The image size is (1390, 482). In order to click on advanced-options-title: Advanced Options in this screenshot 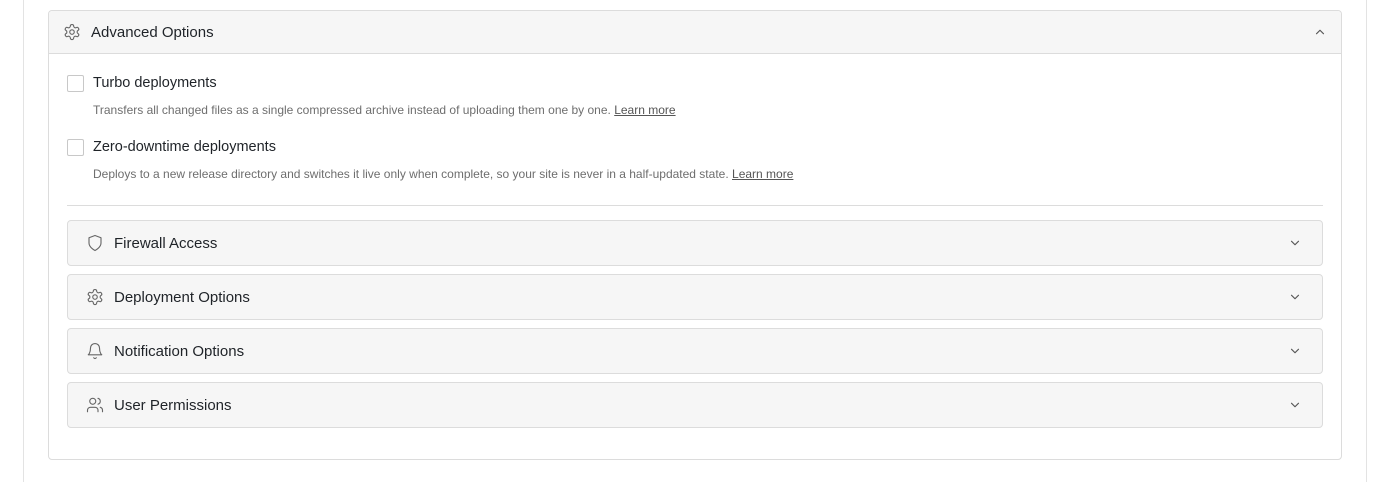, I will do `click(152, 32)`.